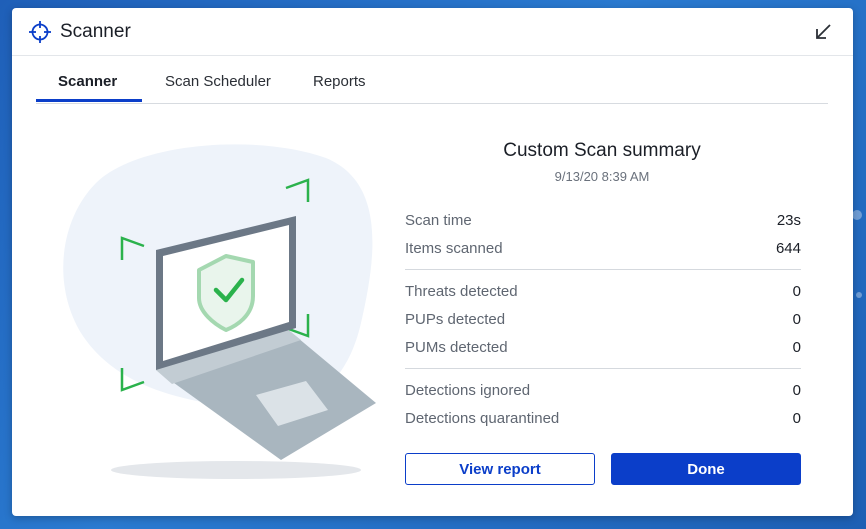 Image resolution: width=866 pixels, height=529 pixels. I want to click on row-detections-ignored: Detections ignored 0, so click(603, 393).